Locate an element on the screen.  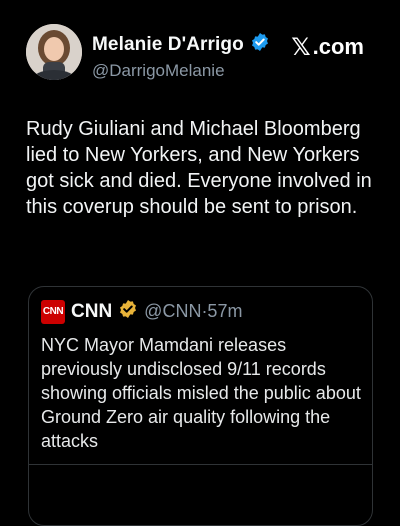
quoted-handle-time: @CNN·57m is located at coordinates (193, 311).